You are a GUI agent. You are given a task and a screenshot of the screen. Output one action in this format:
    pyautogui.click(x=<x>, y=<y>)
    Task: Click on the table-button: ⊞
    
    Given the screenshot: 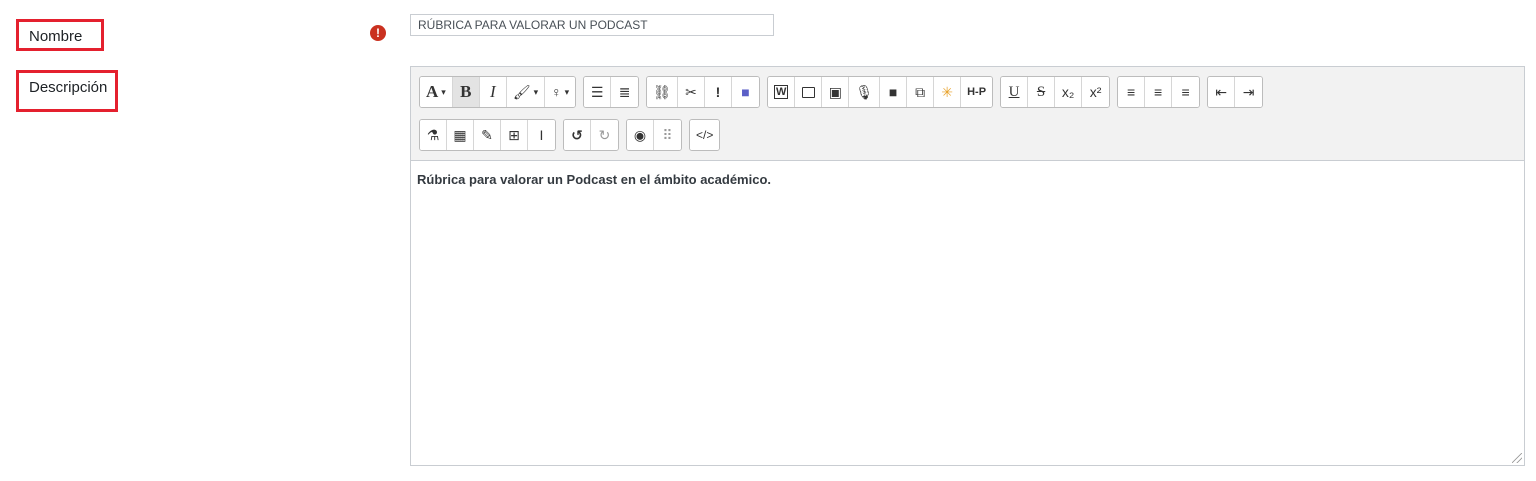 What is the action you would take?
    pyautogui.click(x=514, y=135)
    